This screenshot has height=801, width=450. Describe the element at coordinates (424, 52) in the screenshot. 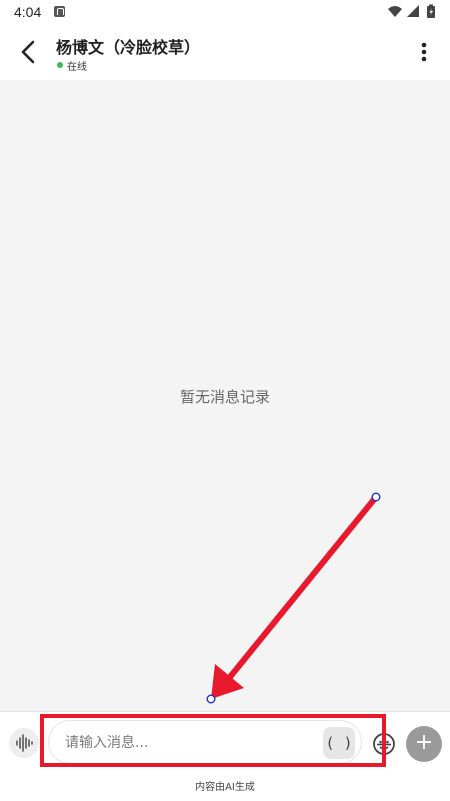

I see `more-vertical-icon` at that location.